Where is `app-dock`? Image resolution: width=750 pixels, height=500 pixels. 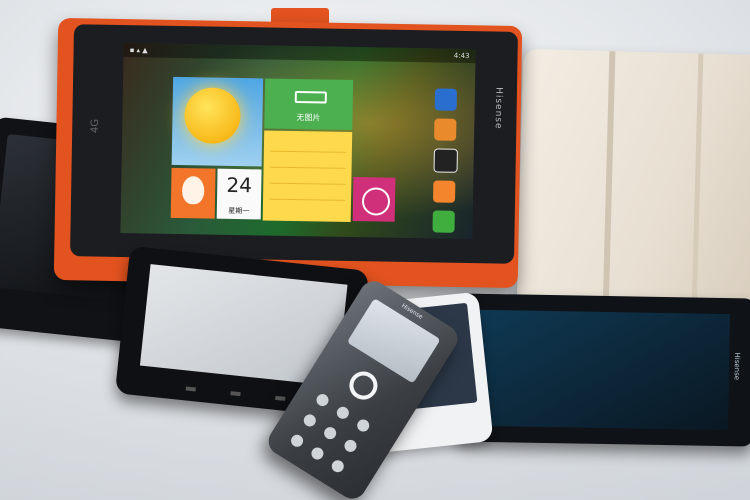
app-dock is located at coordinates (445, 163).